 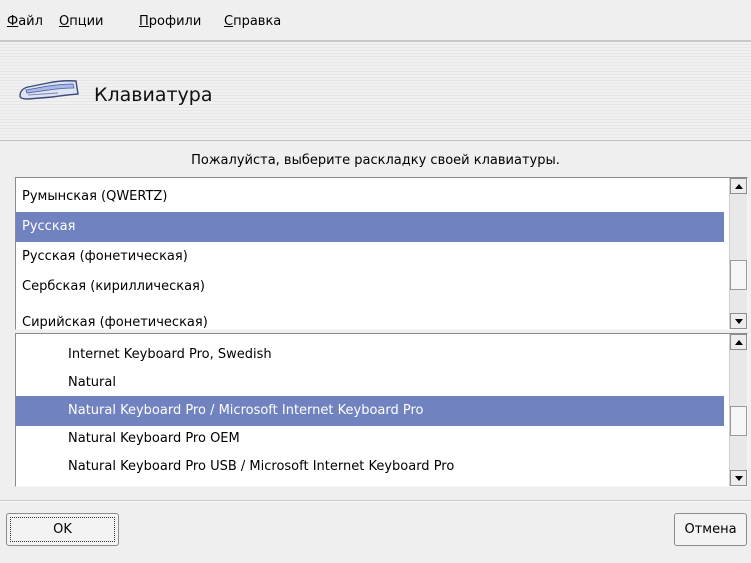 I want to click on model-item-label: Natural Keyboard Pro OEM, so click(x=154, y=438).